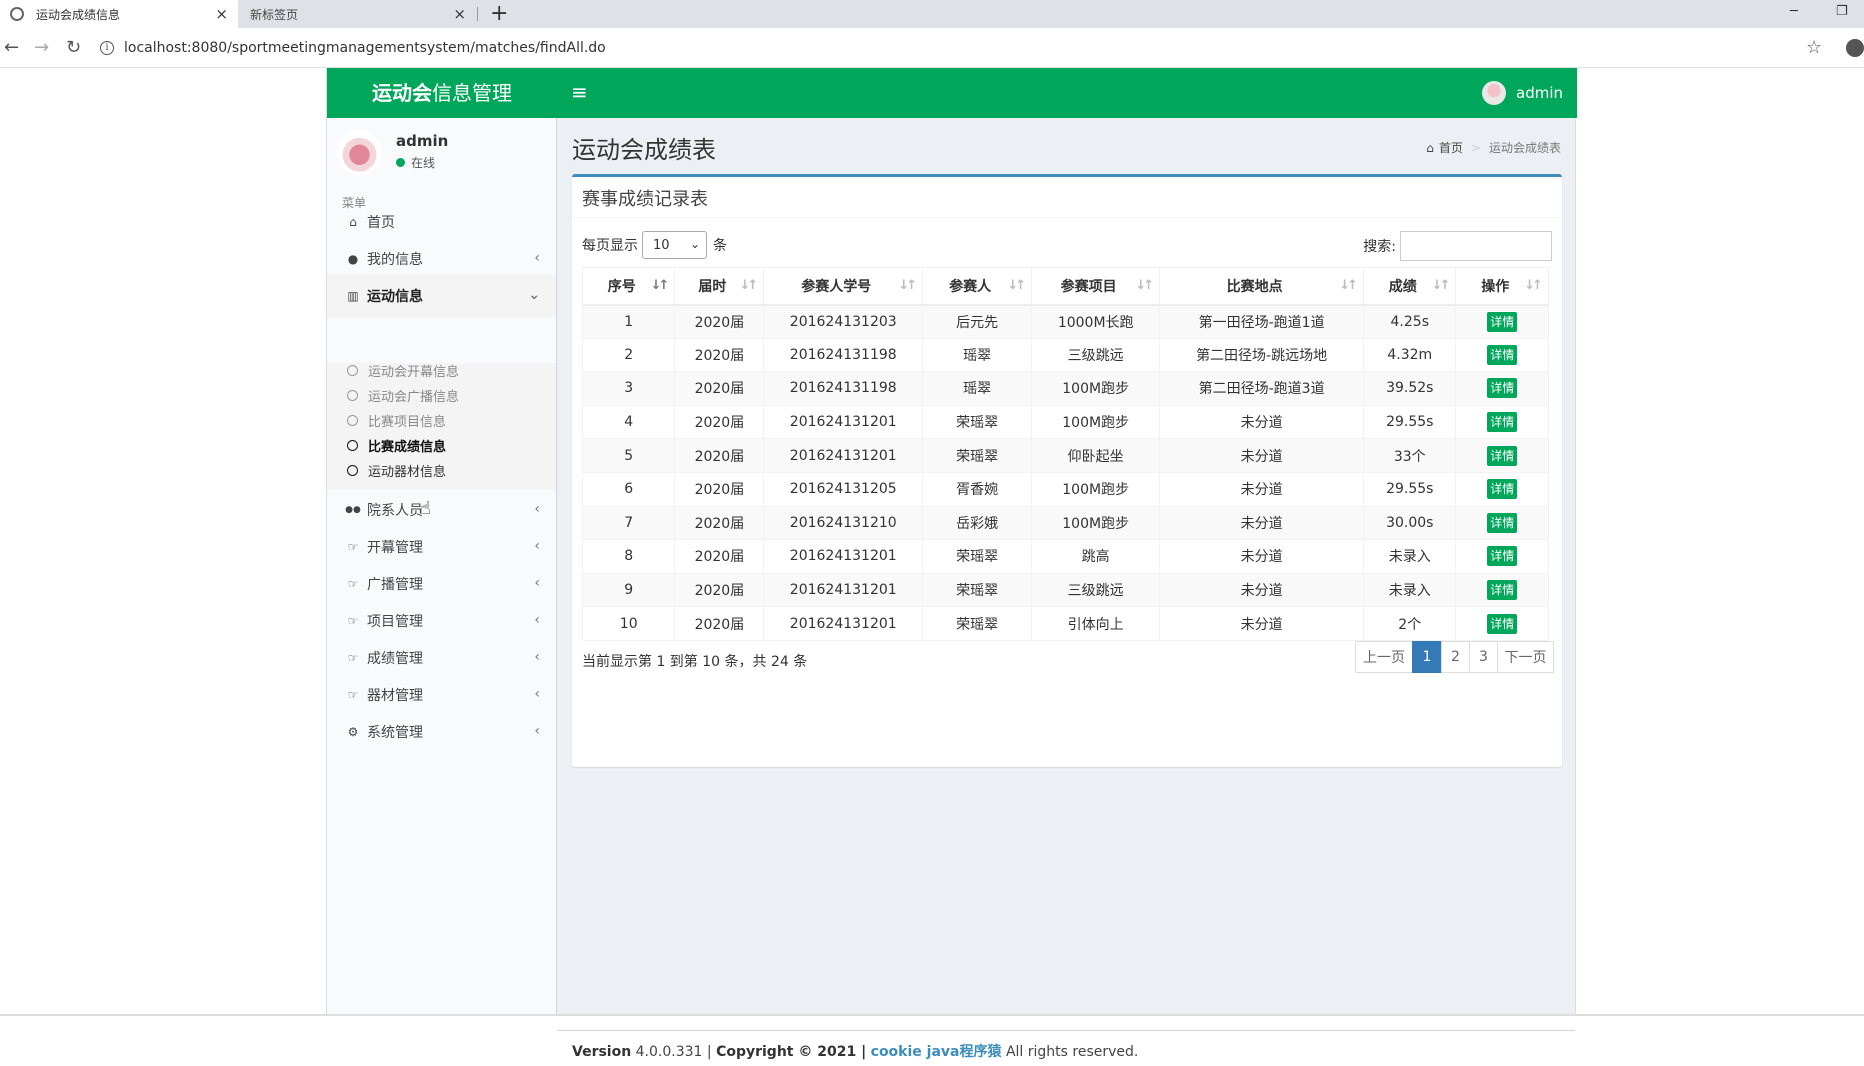 Image resolution: width=1864 pixels, height=1066 pixels. I want to click on column-header: 序号 ↓↑, so click(628, 286).